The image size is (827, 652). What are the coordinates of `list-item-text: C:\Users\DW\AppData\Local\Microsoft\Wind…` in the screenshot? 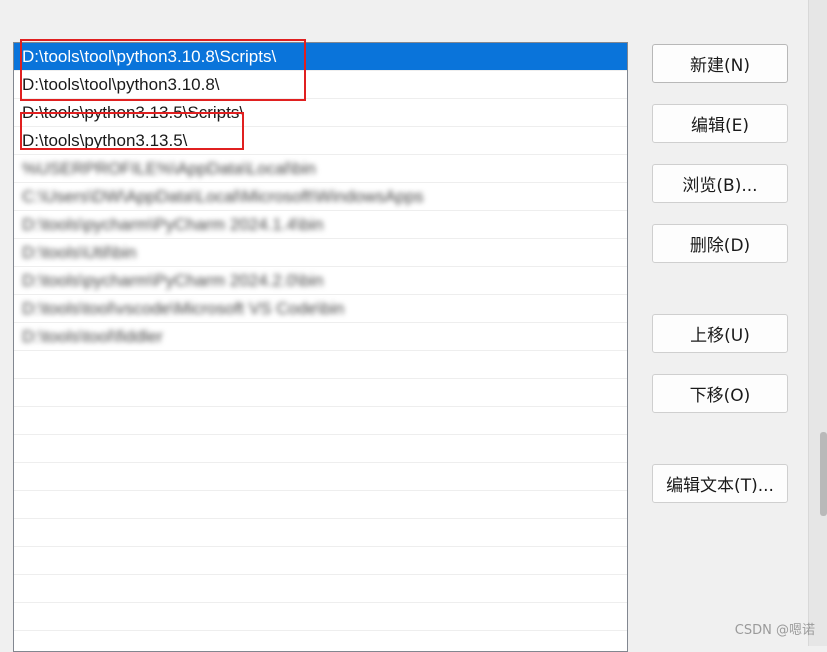 It's located at (223, 196).